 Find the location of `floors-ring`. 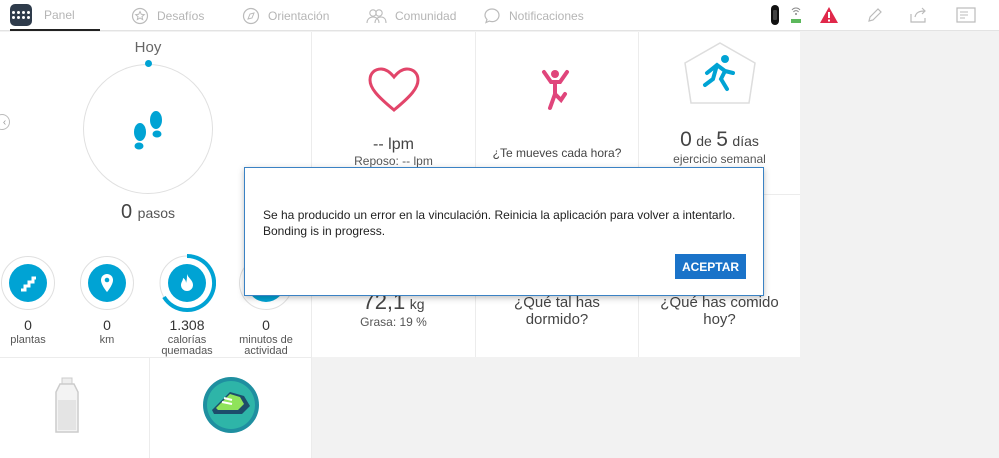

floors-ring is located at coordinates (28, 283).